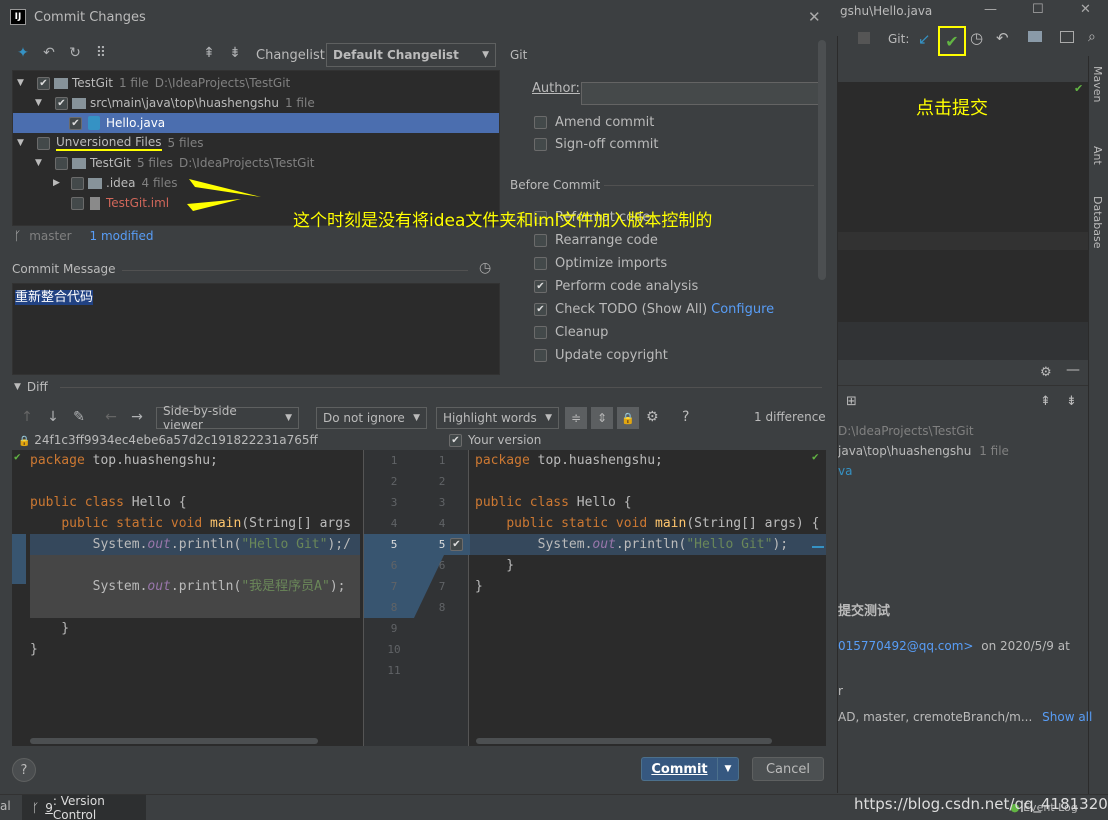 This screenshot has height=820, width=1108. I want to click on revert-icon: ↶, so click(1002, 38).